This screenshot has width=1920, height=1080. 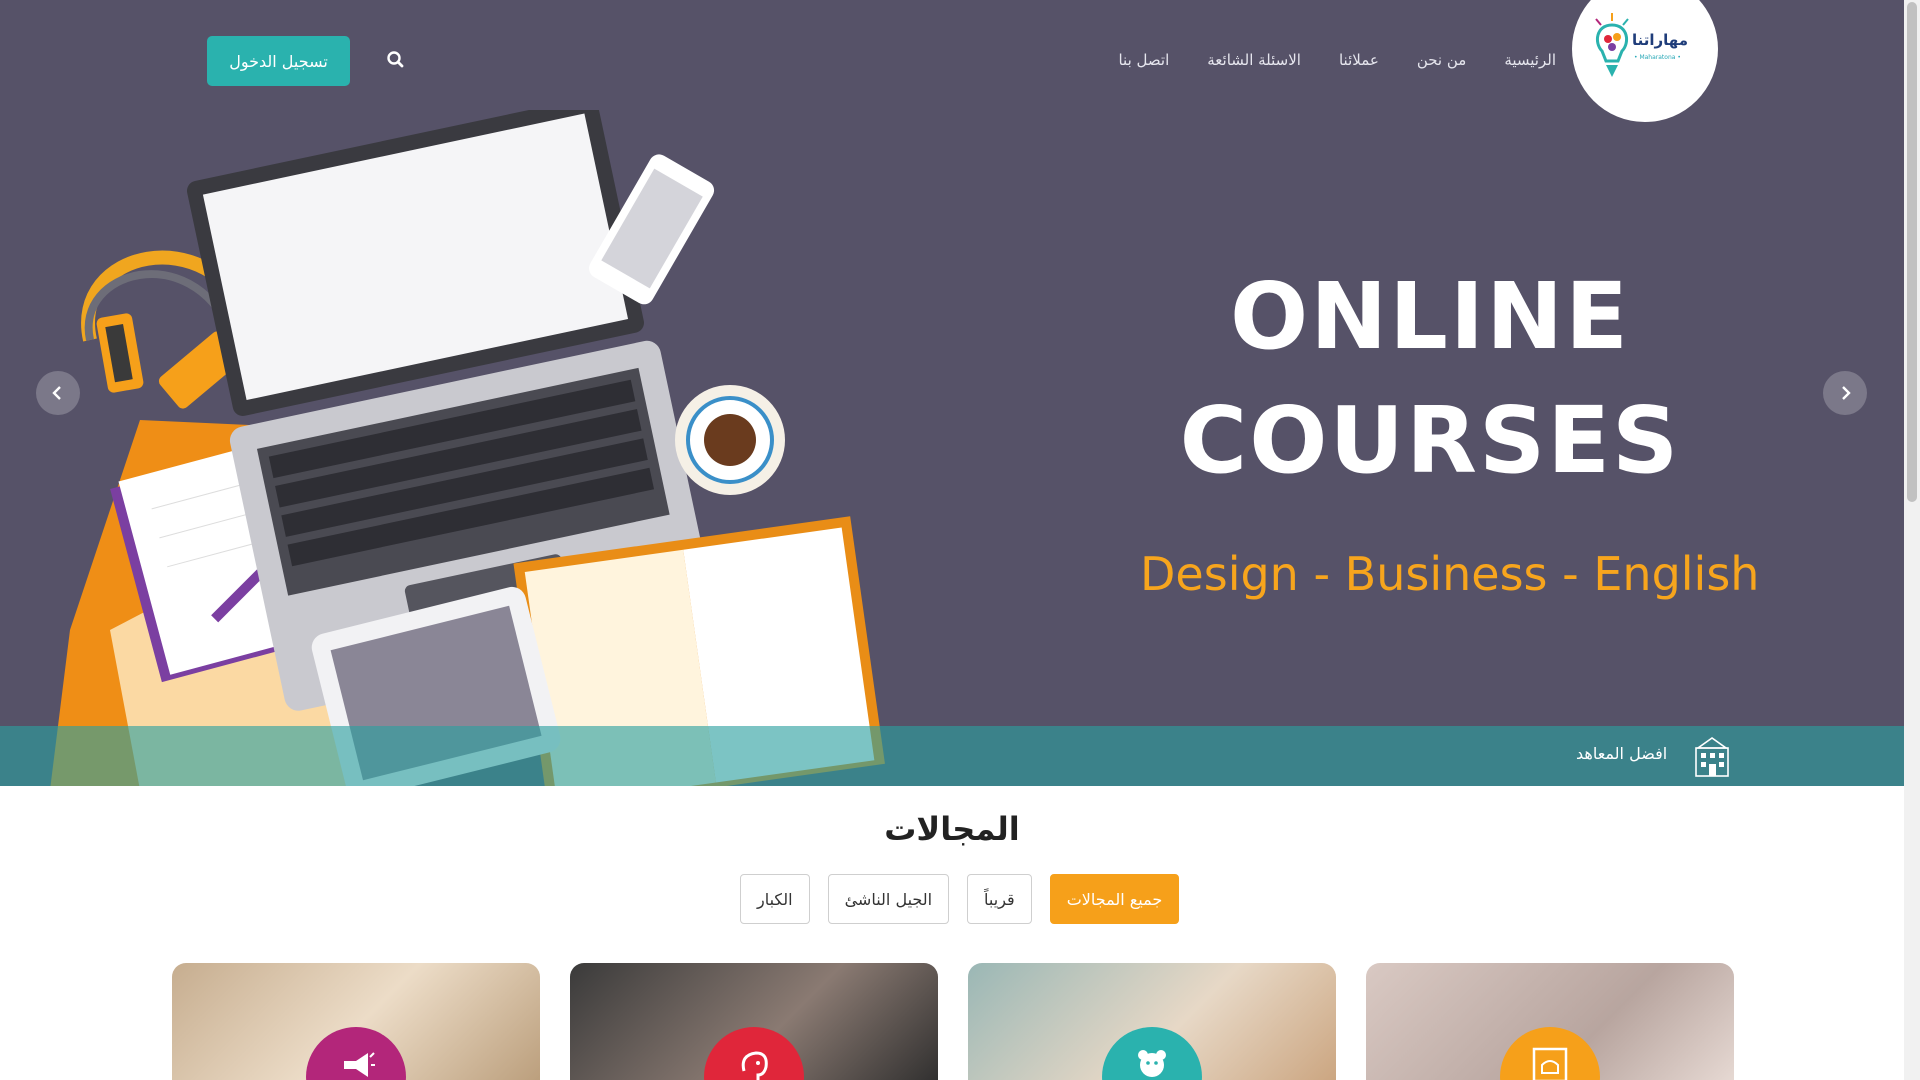 I want to click on filter-soon: قريباً, so click(x=999, y=899).